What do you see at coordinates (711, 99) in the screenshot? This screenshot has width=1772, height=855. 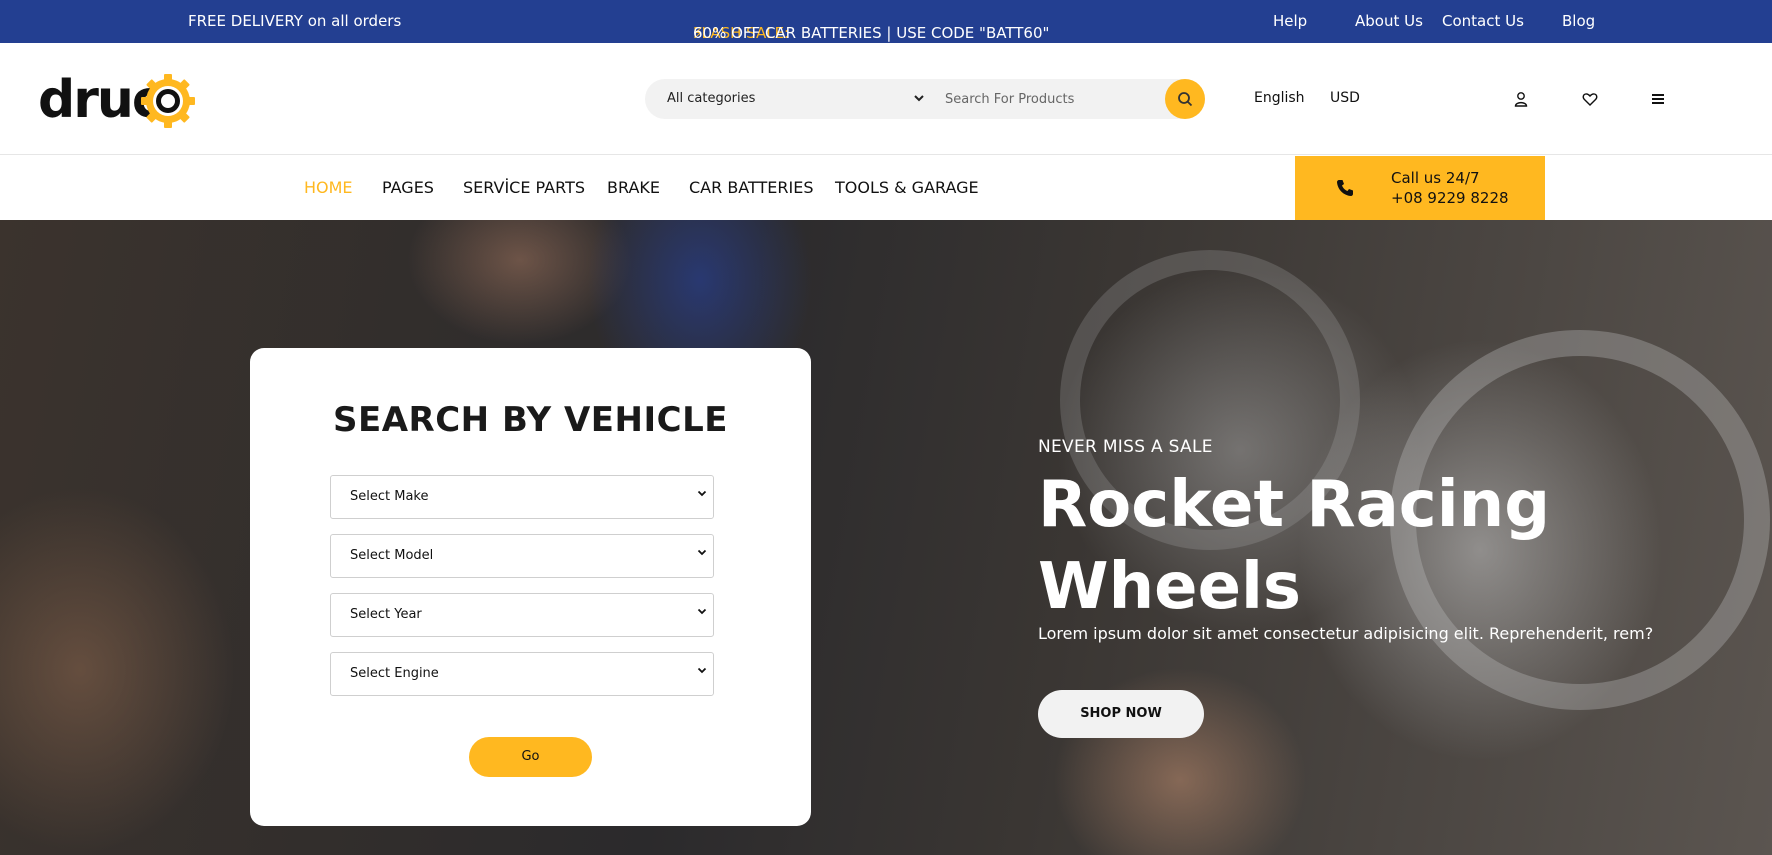 I see `category-select: All categories` at bounding box center [711, 99].